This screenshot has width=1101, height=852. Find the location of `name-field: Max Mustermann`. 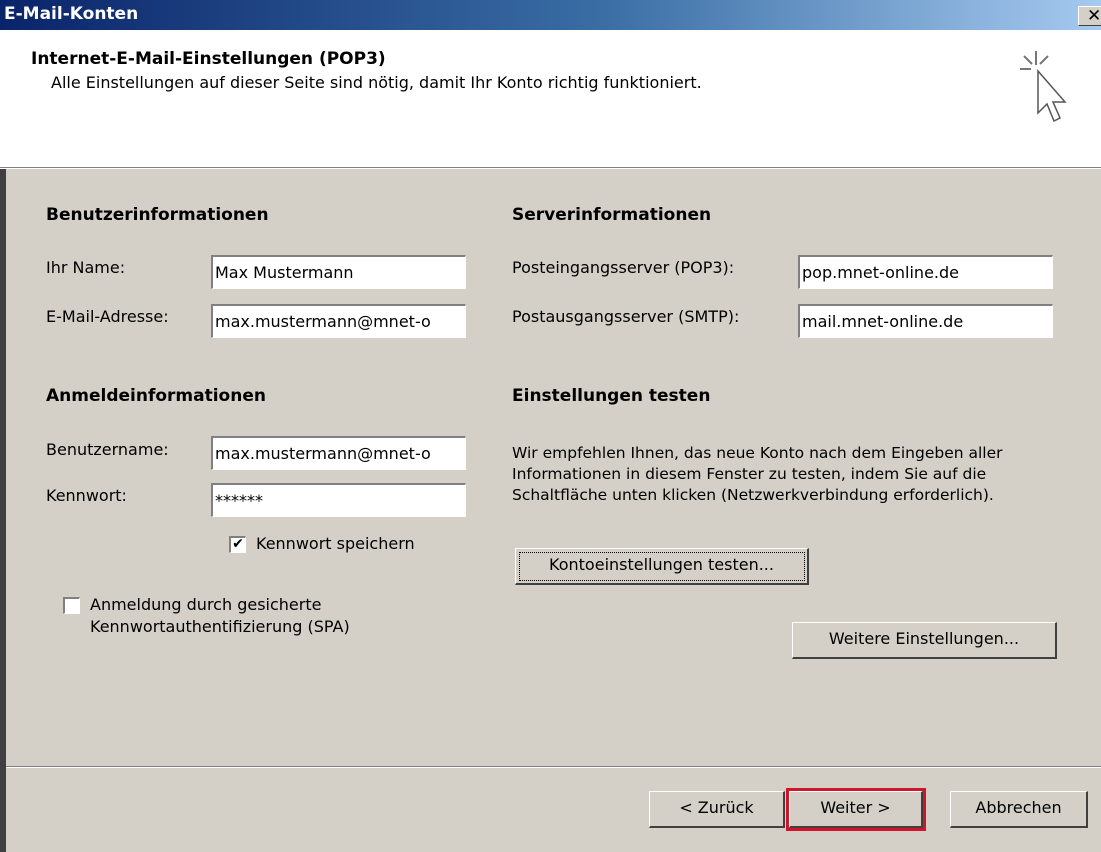

name-field: Max Mustermann is located at coordinates (338, 272).